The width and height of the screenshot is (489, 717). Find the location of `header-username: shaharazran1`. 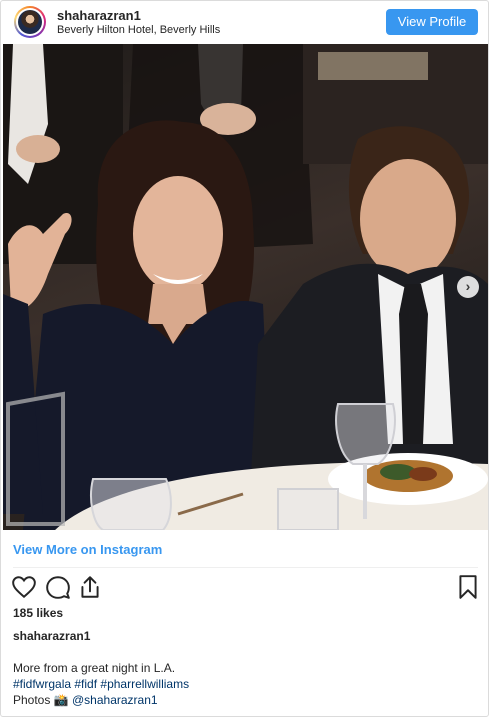

header-username: shaharazran1 is located at coordinates (99, 15).